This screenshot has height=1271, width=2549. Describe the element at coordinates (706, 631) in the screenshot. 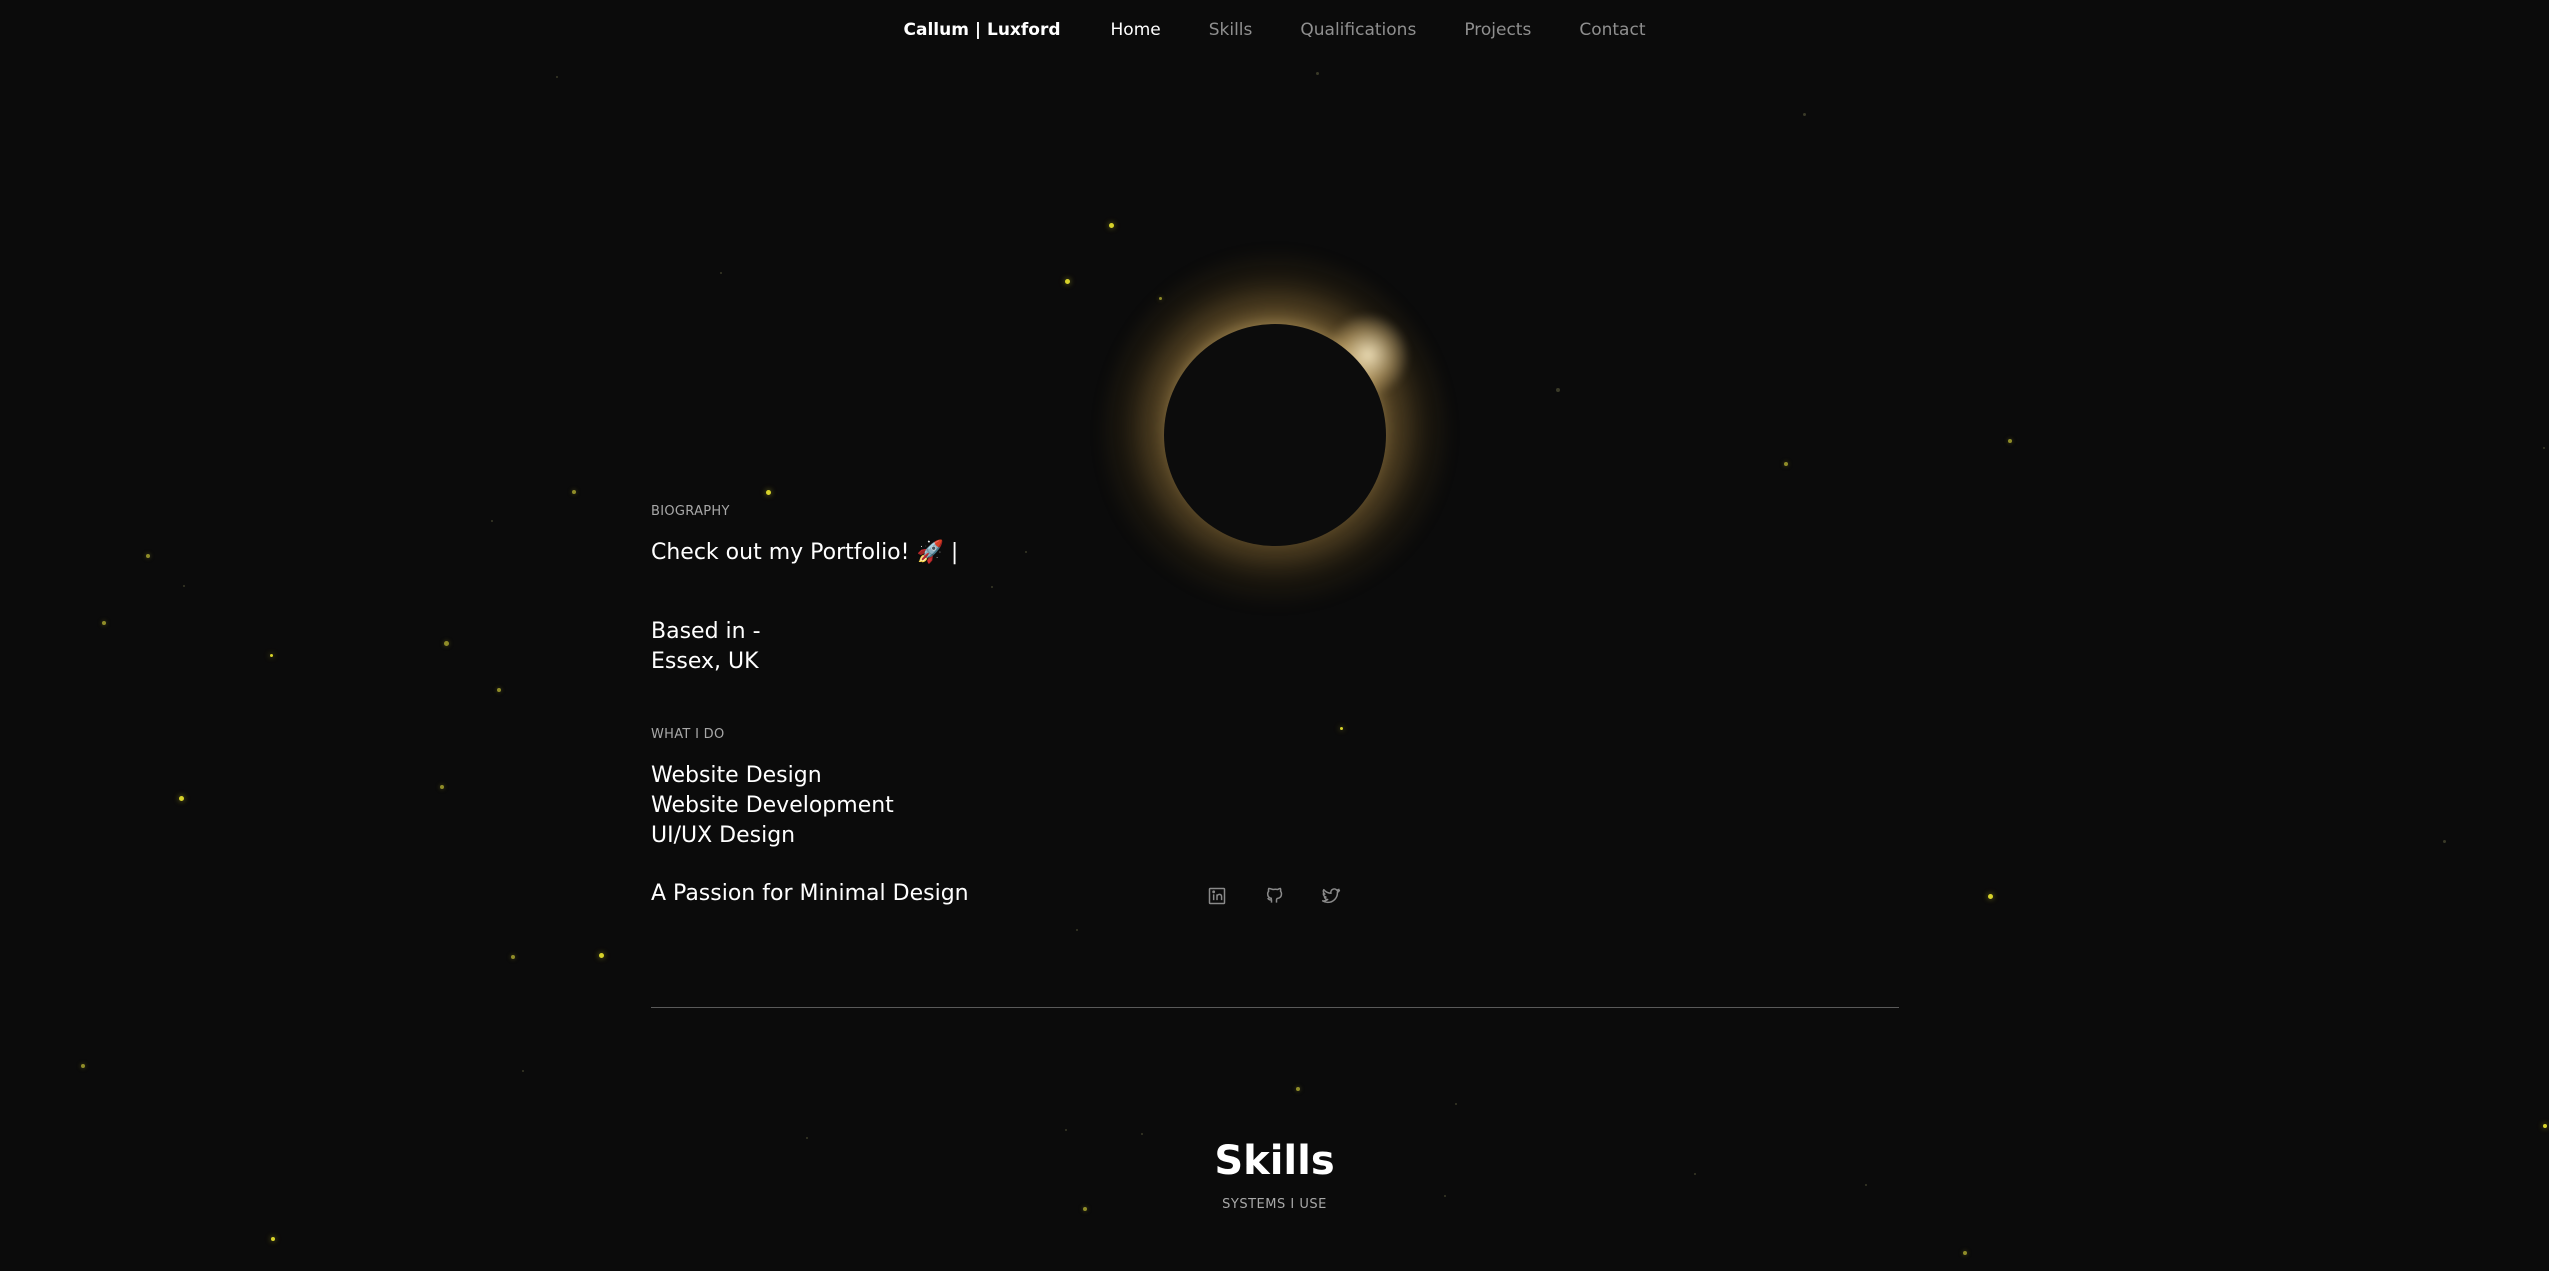

I see `based-in-label: Based in -` at that location.